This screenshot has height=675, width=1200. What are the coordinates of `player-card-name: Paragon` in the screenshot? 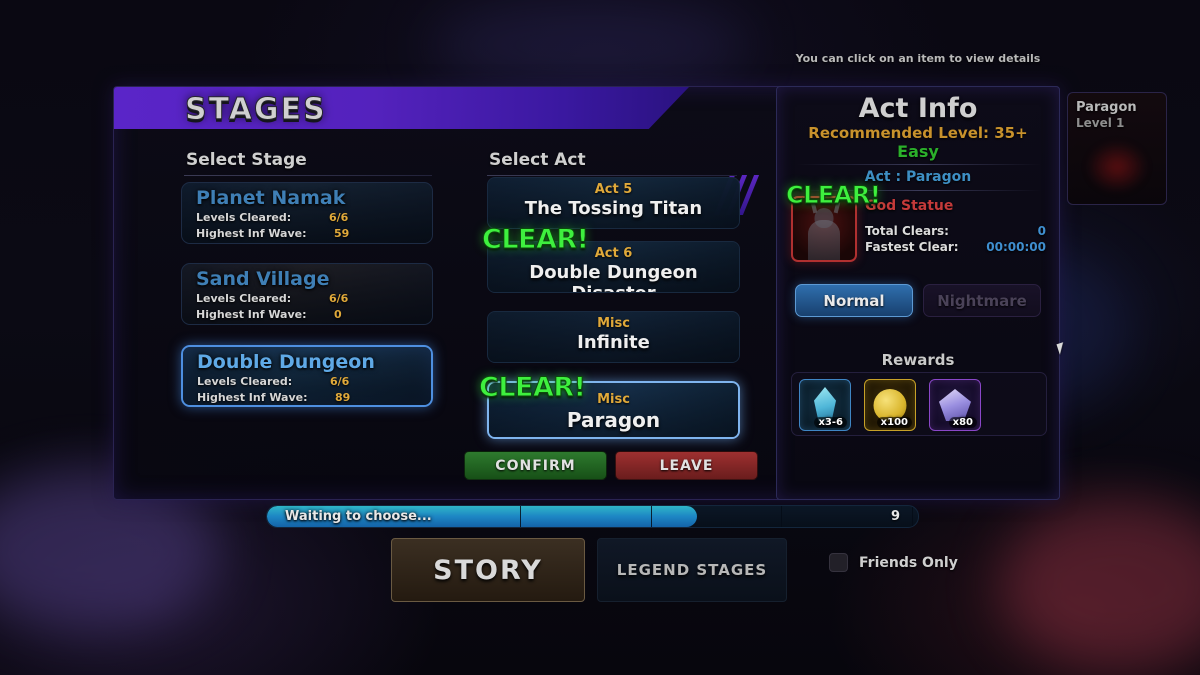 It's located at (1106, 107).